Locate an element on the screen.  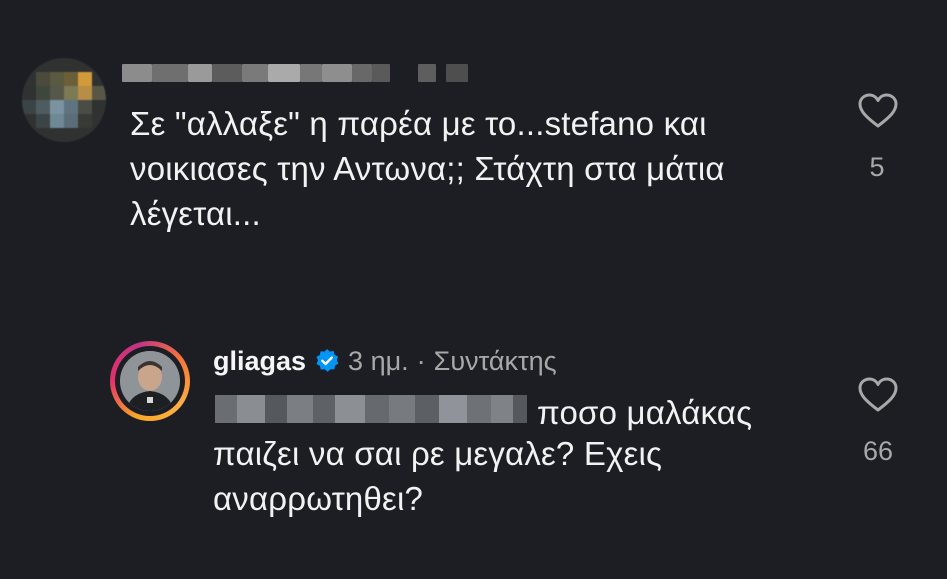
avatar is located at coordinates (150, 381).